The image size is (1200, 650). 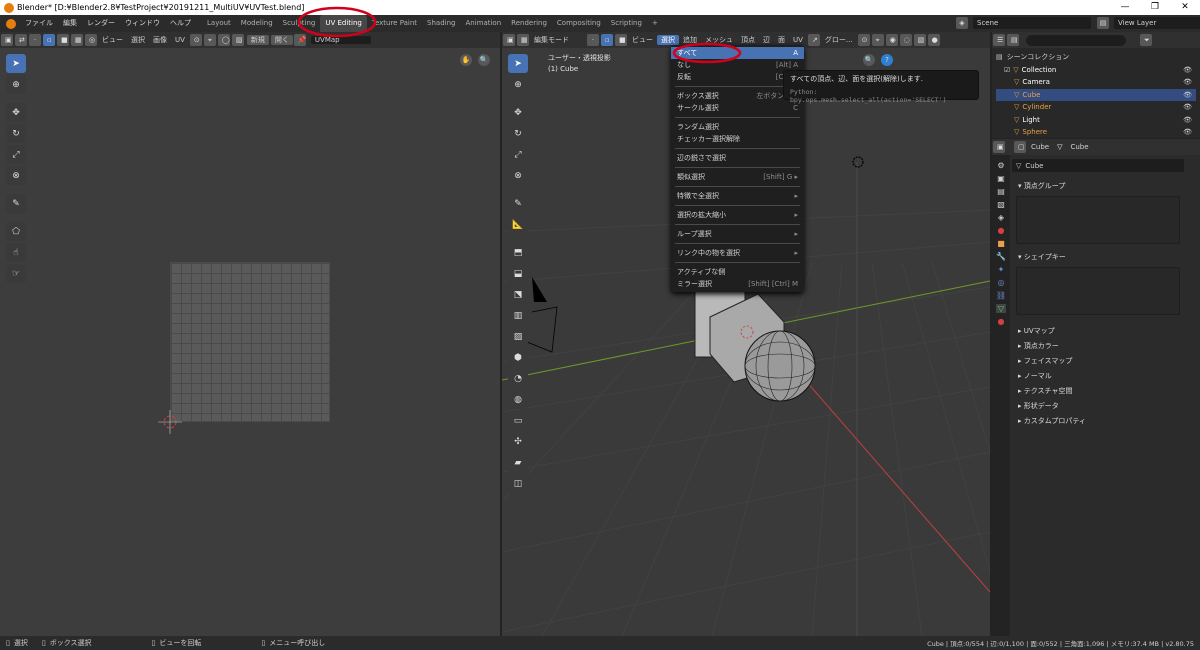 What do you see at coordinates (798, 40) in the screenshot?
I see `vp-menu-uv: UV` at bounding box center [798, 40].